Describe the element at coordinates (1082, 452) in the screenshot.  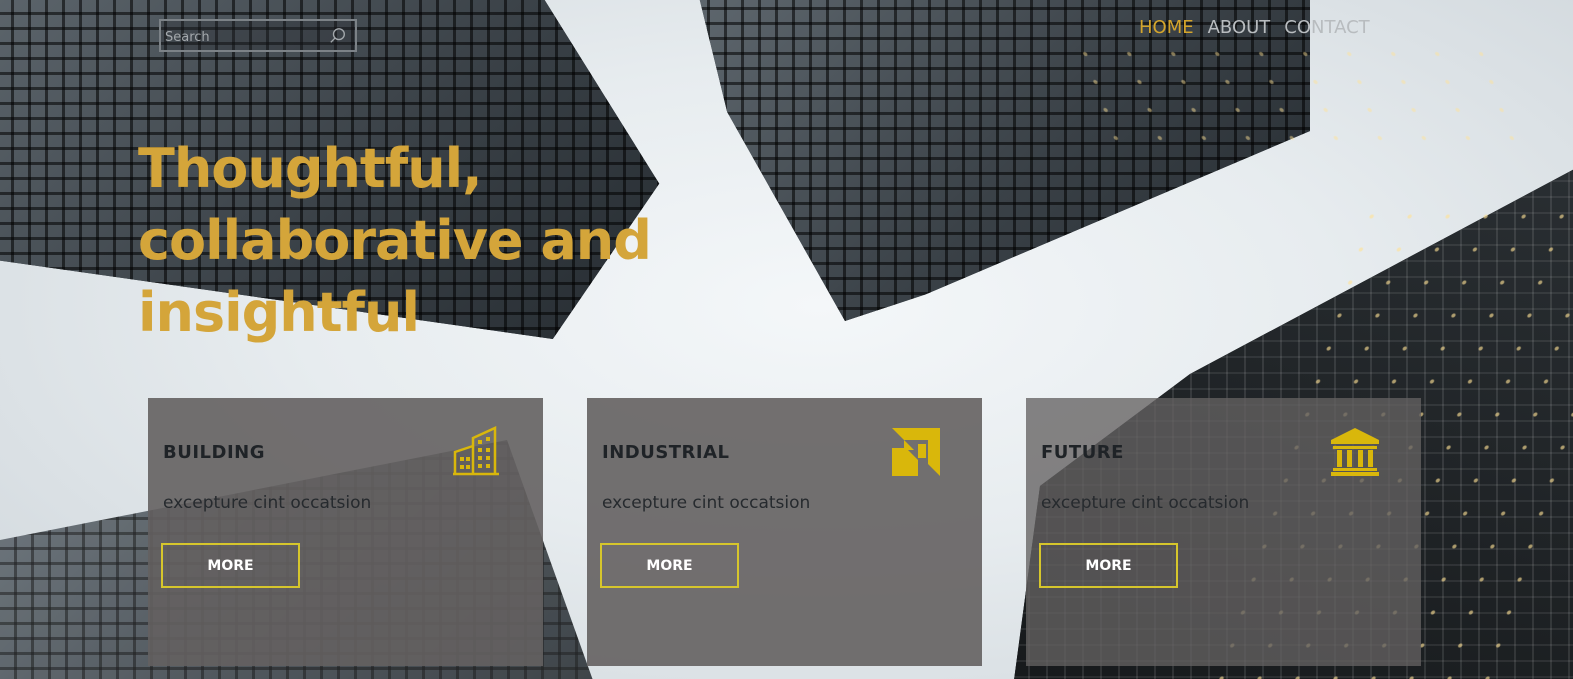
I see `card-title: FUTURE` at that location.